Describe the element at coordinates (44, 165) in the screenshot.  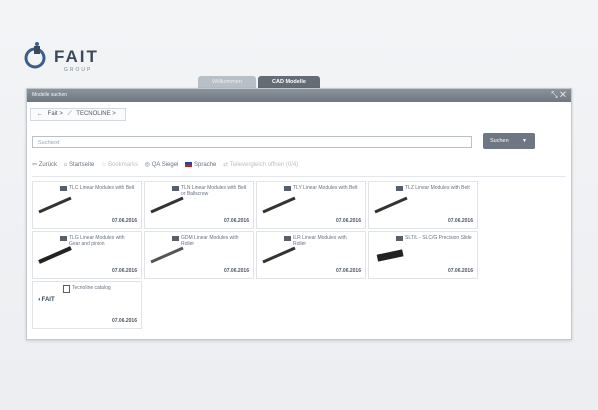
I see `back-button: ⇦ Zurück` at that location.